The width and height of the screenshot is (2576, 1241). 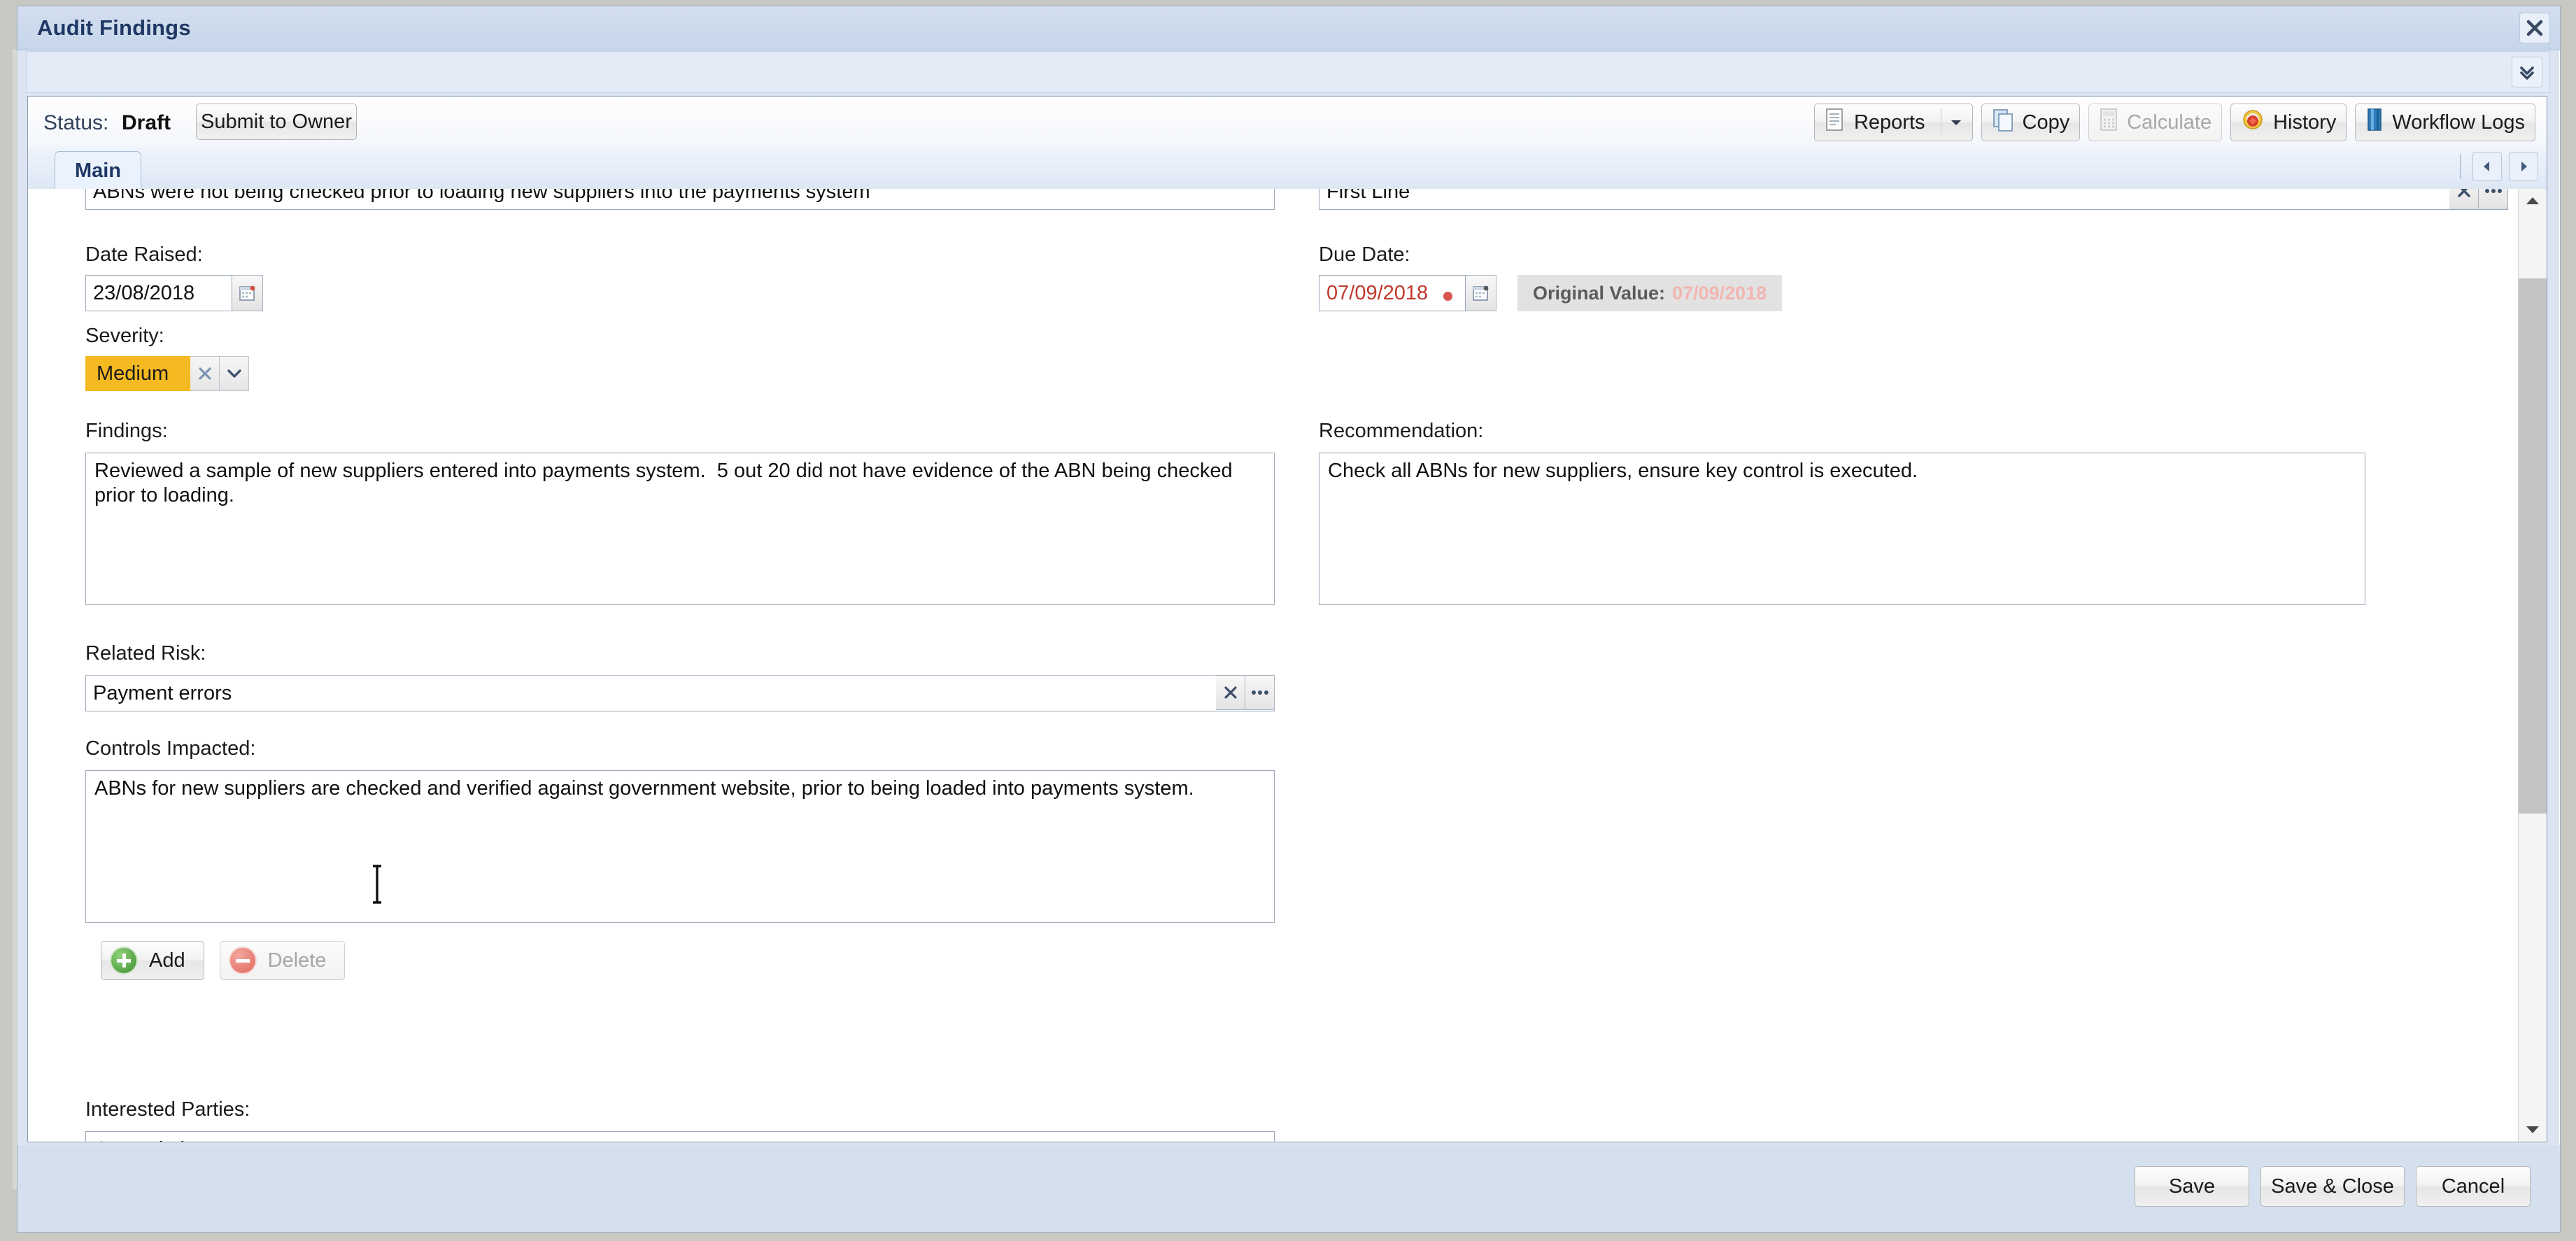 I want to click on related-risk-lookup-buttons, so click(x=1245, y=692).